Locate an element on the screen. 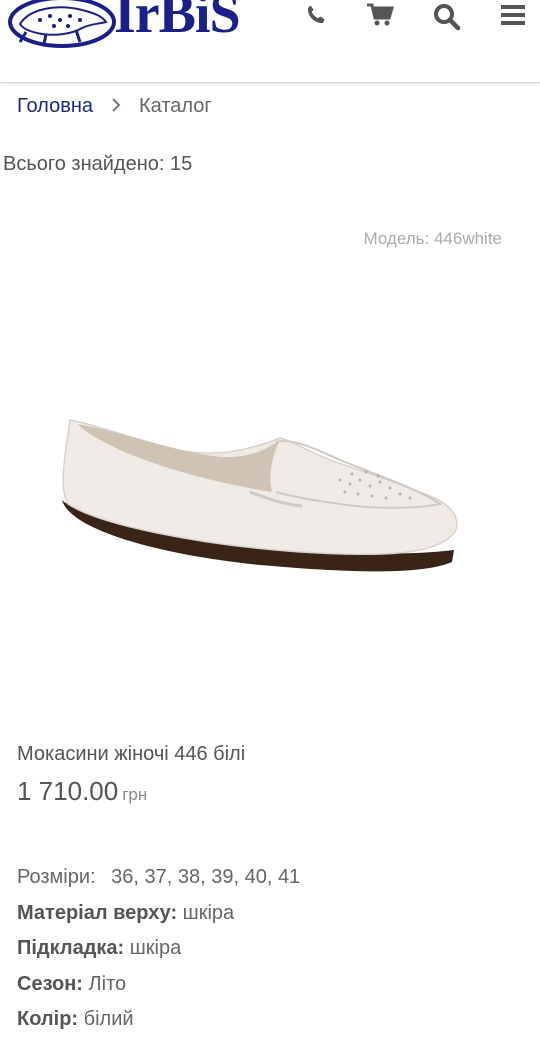  menu-icon is located at coordinates (513, 15).